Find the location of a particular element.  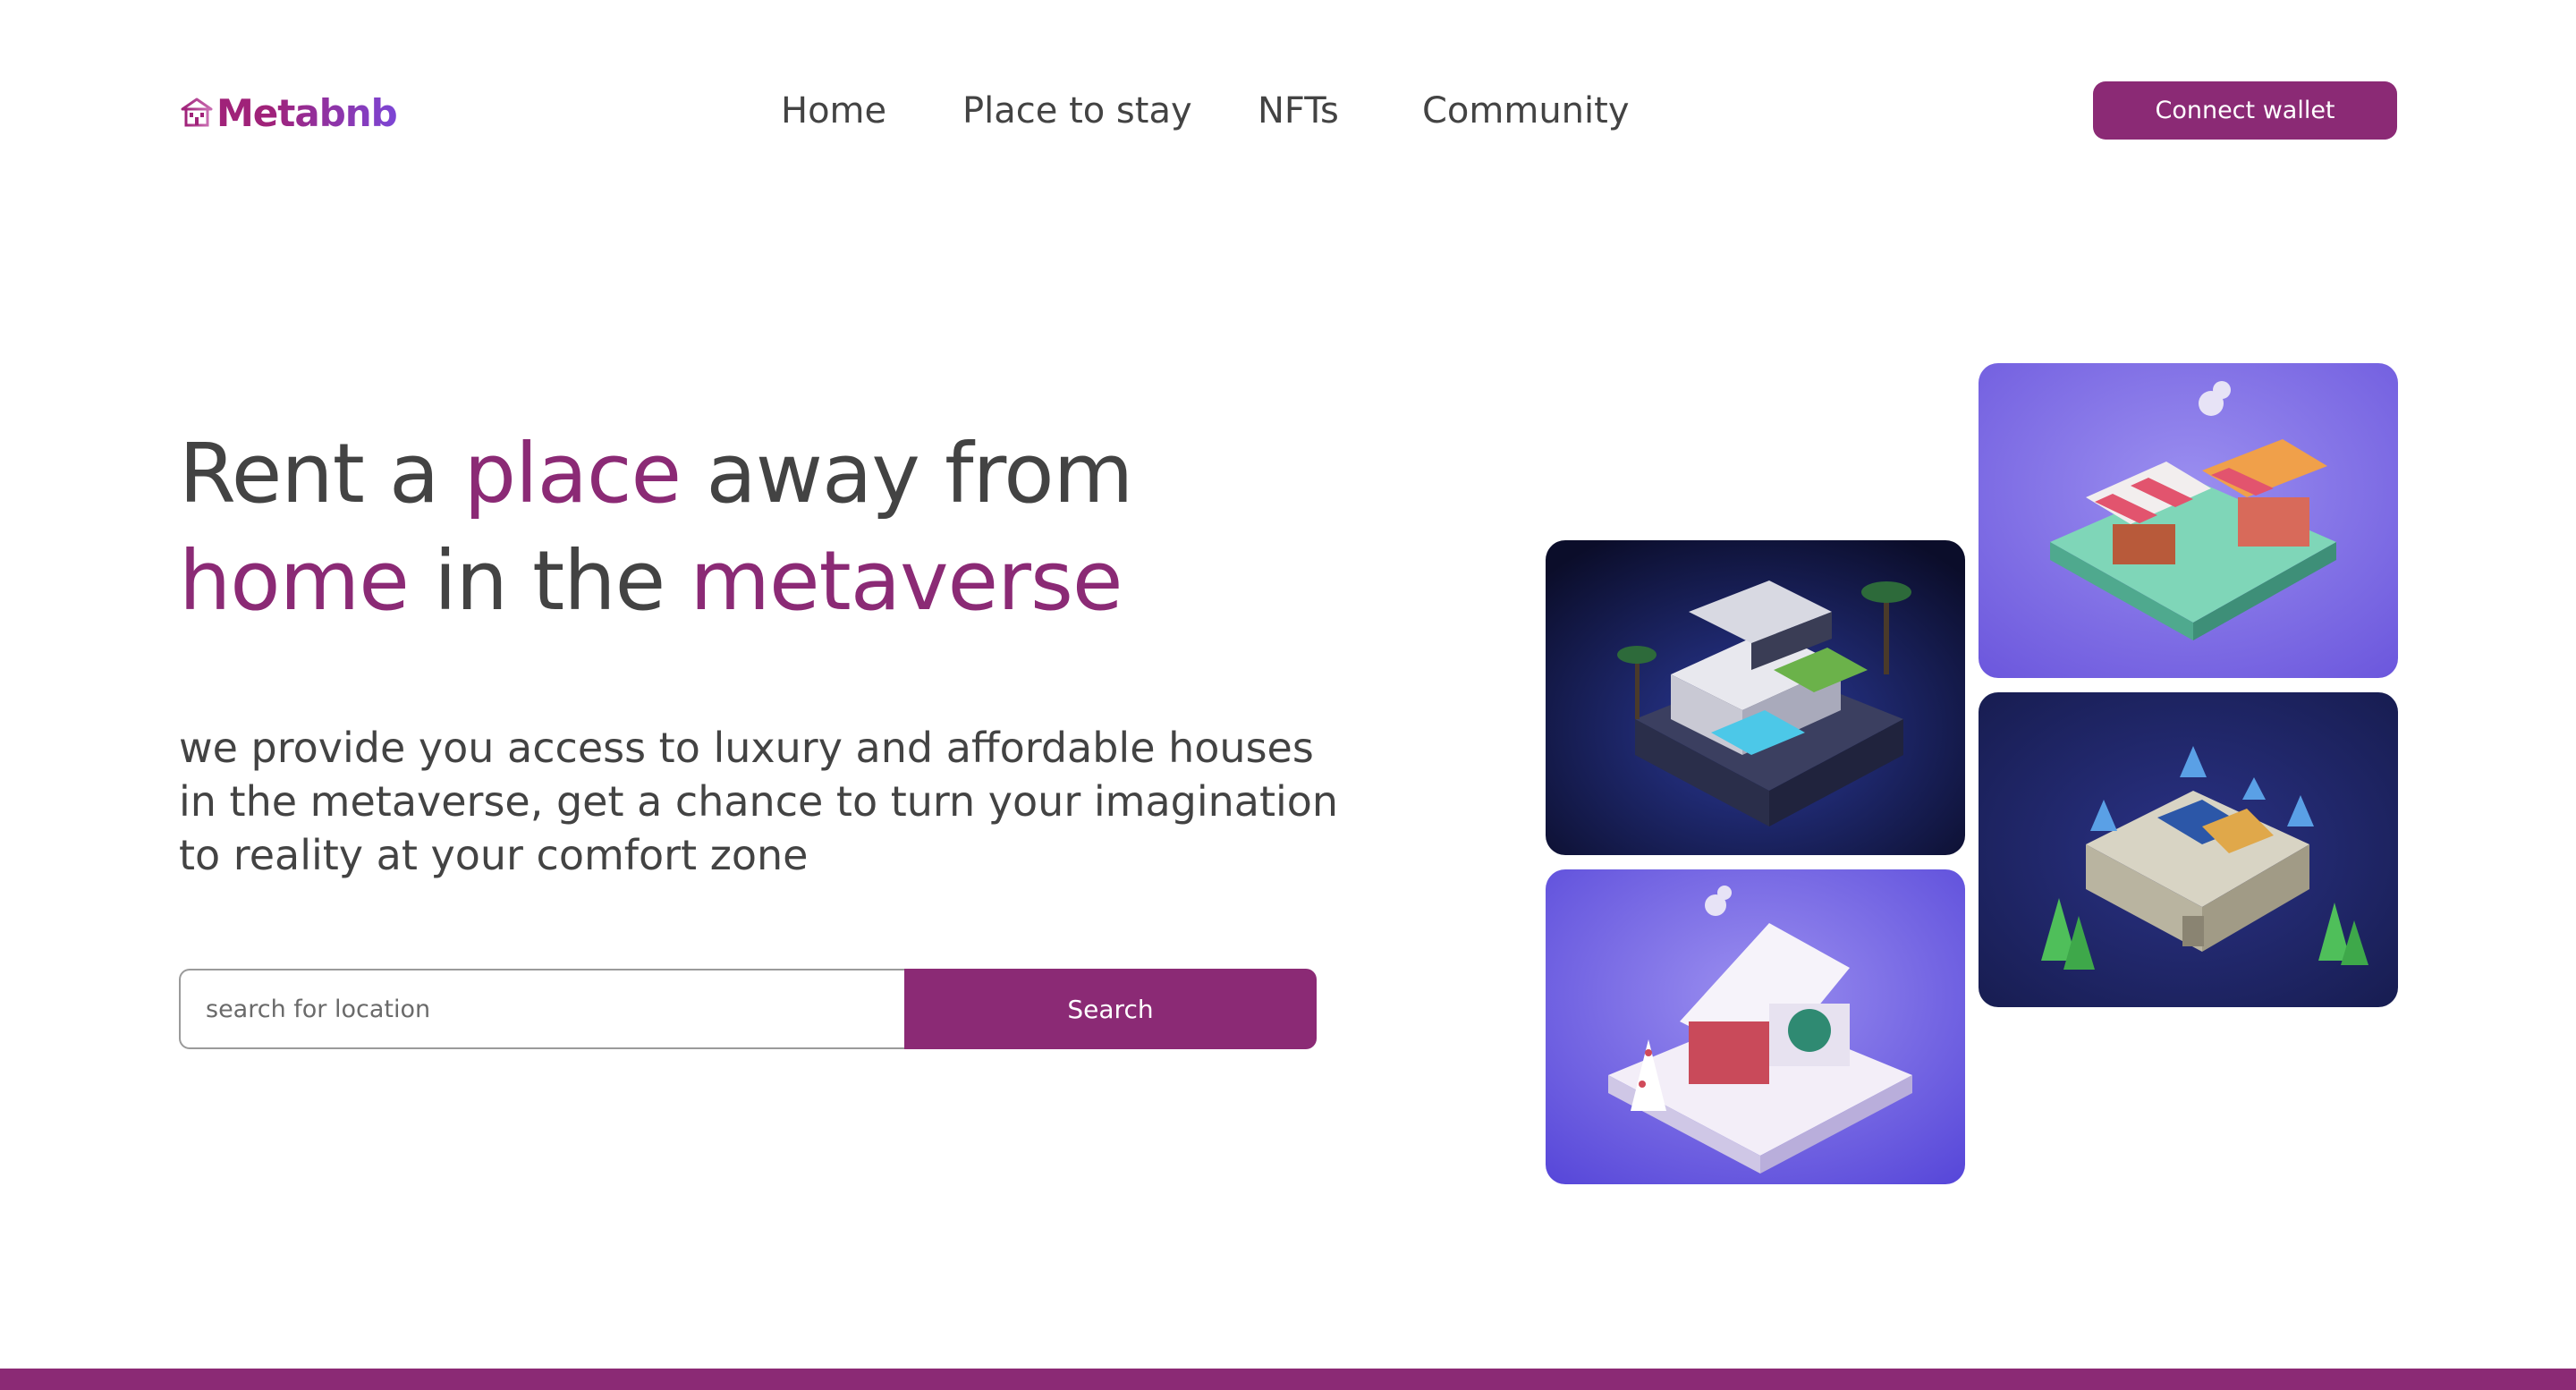

headline-accent-place: place is located at coordinates (572, 473).